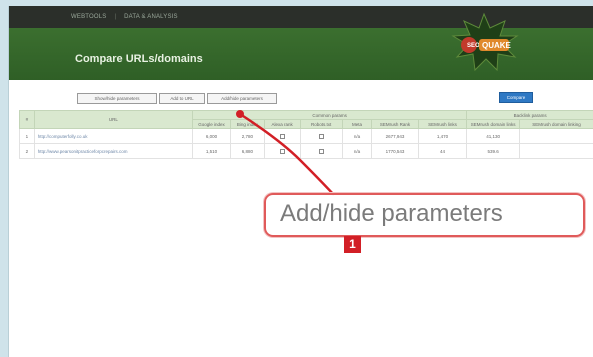 The height and width of the screenshot is (357, 593). Describe the element at coordinates (391, 213) in the screenshot. I see `callout-text: Add/hide parameters` at that location.